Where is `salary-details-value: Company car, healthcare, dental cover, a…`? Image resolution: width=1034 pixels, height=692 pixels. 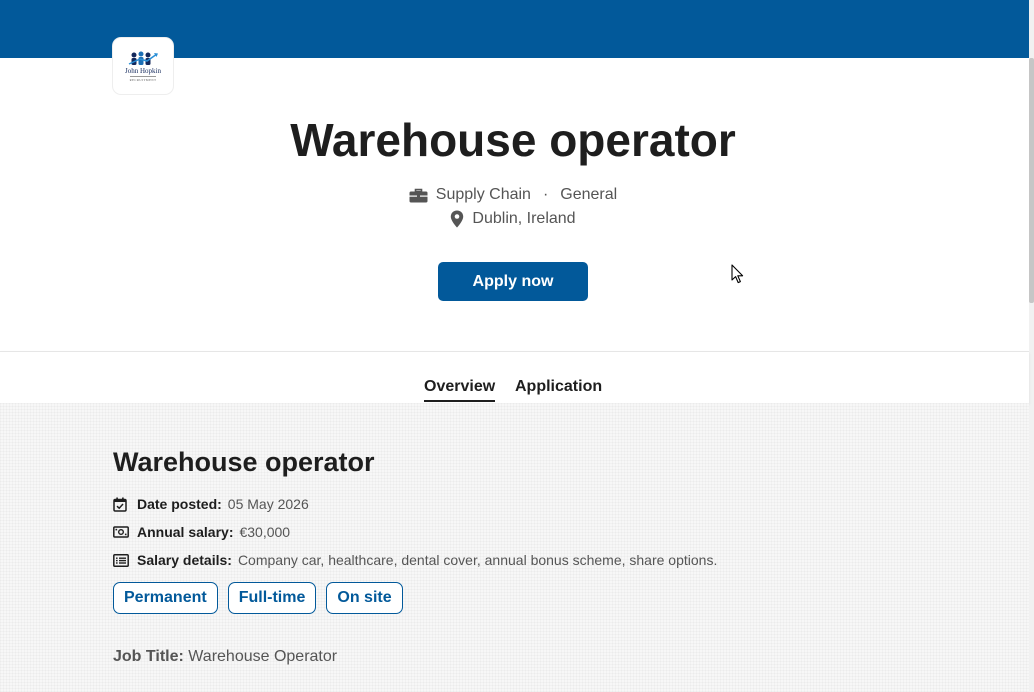
salary-details-value: Company car, healthcare, dental cover, a… is located at coordinates (477, 560).